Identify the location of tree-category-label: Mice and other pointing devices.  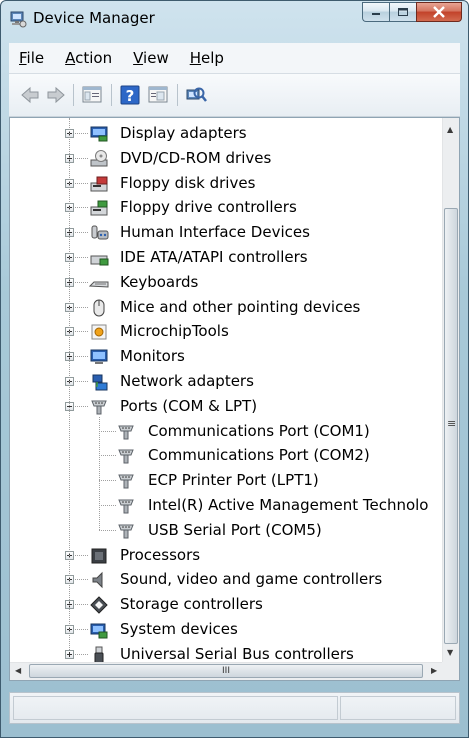
(240, 306).